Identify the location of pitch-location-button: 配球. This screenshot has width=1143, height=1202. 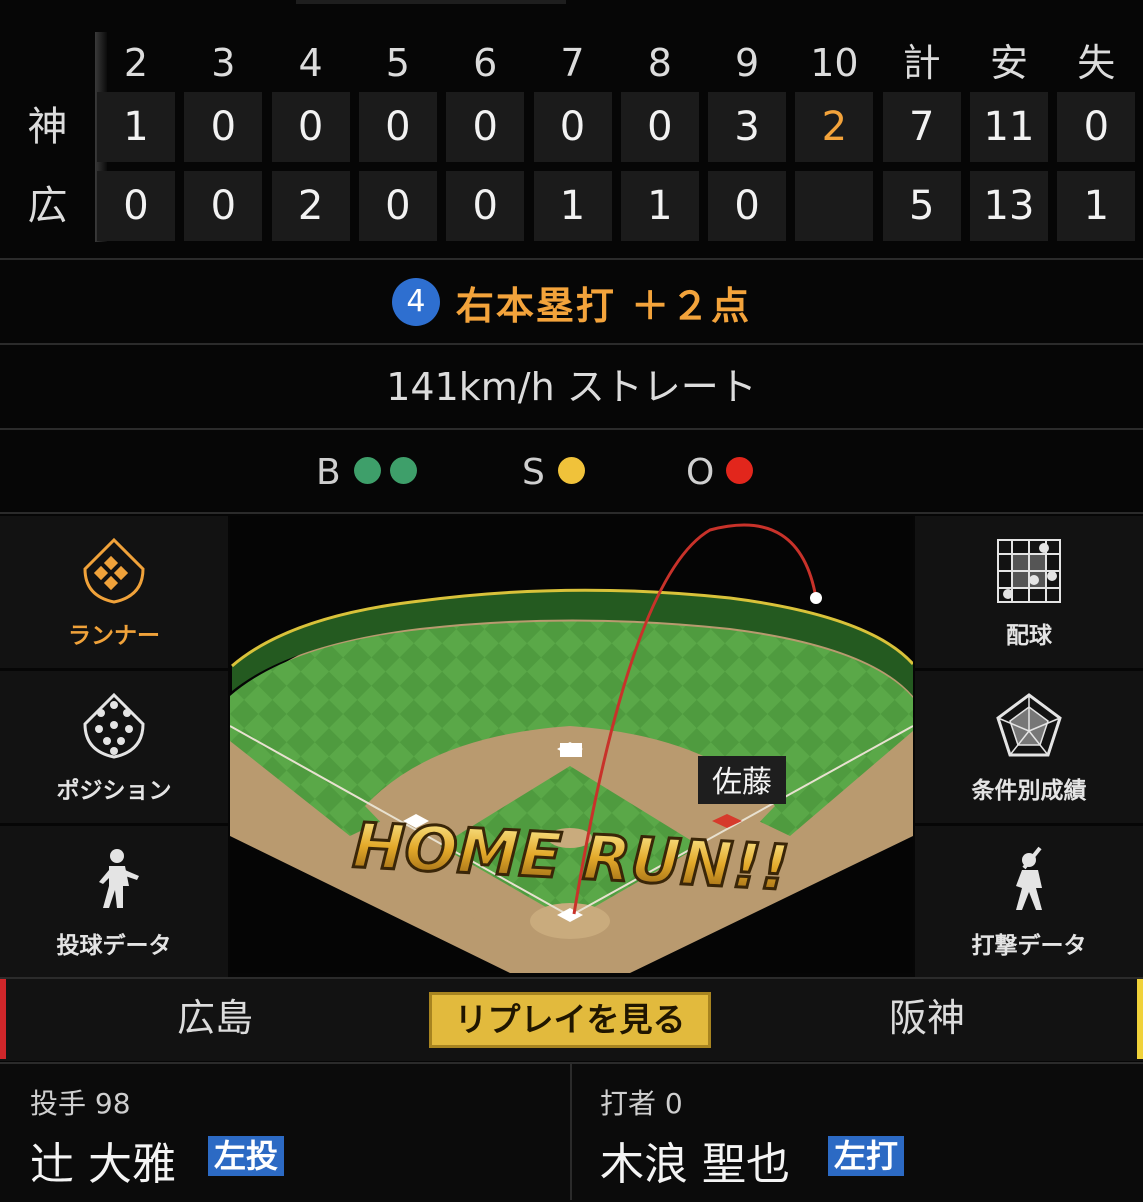
(1029, 592).